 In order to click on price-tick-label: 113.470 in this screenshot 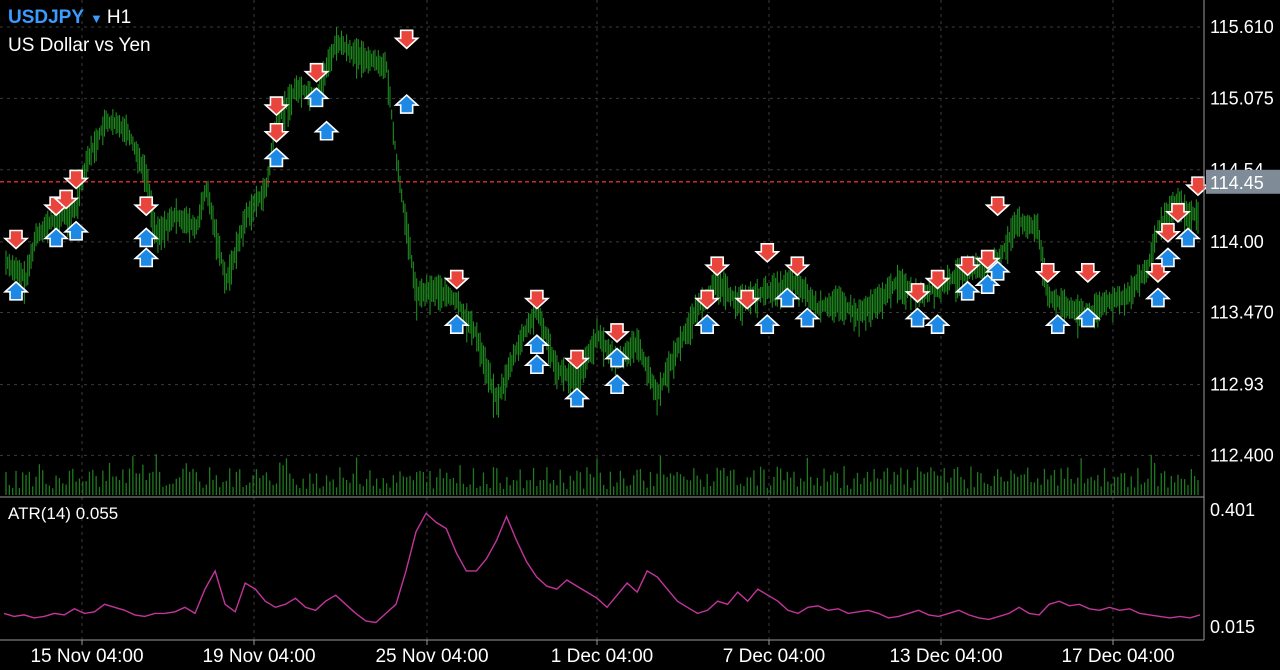, I will do `click(1242, 313)`.